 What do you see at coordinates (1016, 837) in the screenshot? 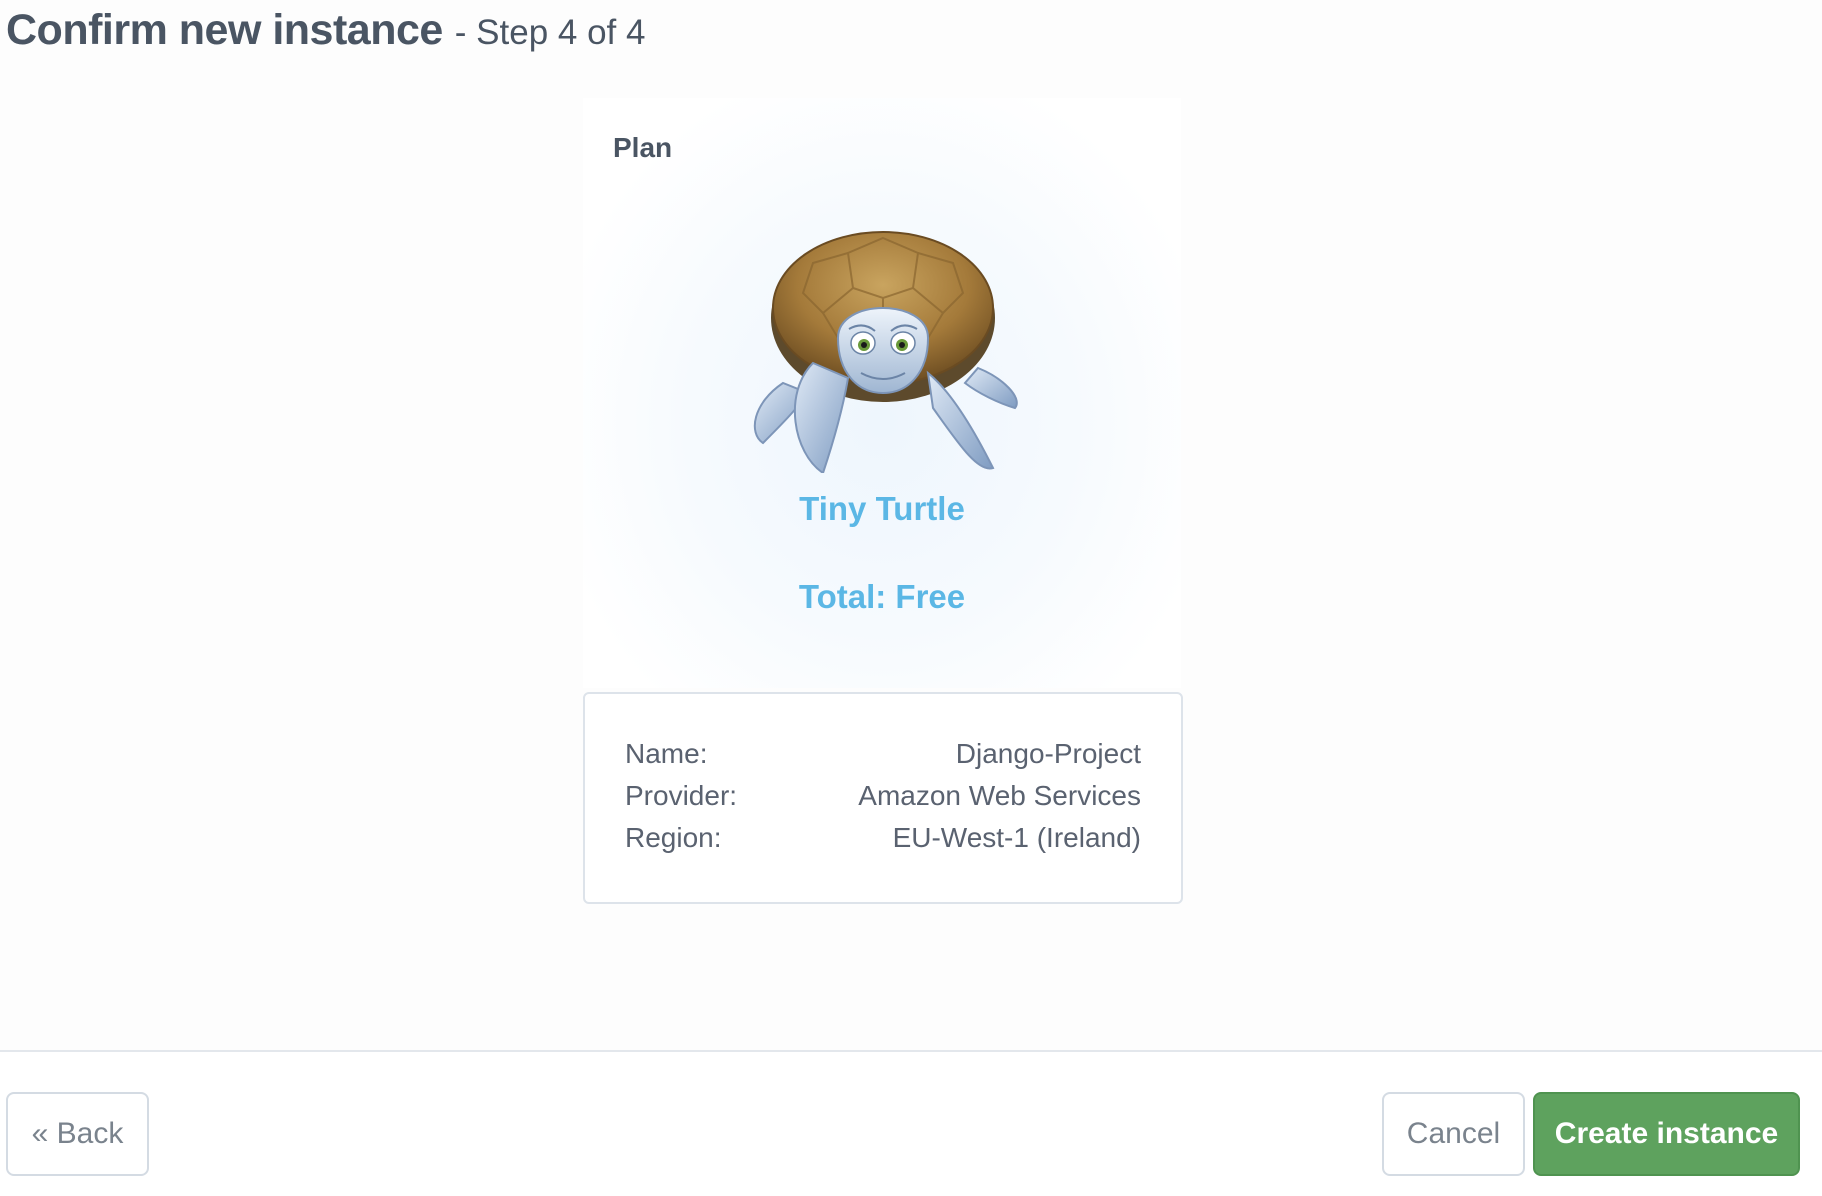
I see `detail-value: EU-West-1 (Ireland)` at bounding box center [1016, 837].